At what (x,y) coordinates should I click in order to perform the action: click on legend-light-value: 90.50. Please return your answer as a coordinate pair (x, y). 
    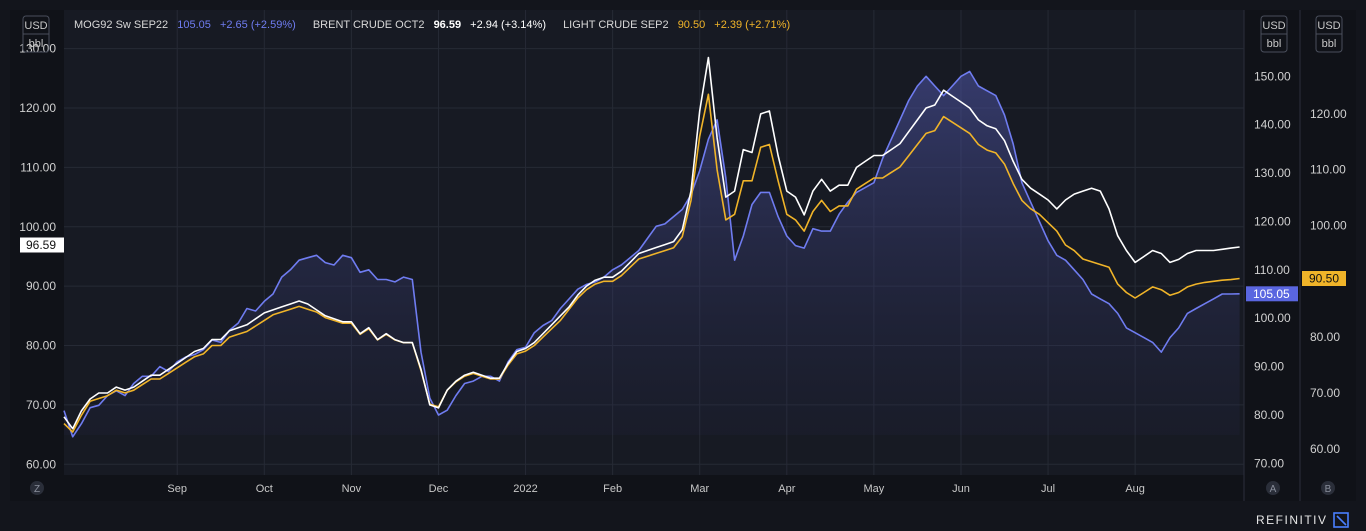
    Looking at the image, I should click on (692, 25).